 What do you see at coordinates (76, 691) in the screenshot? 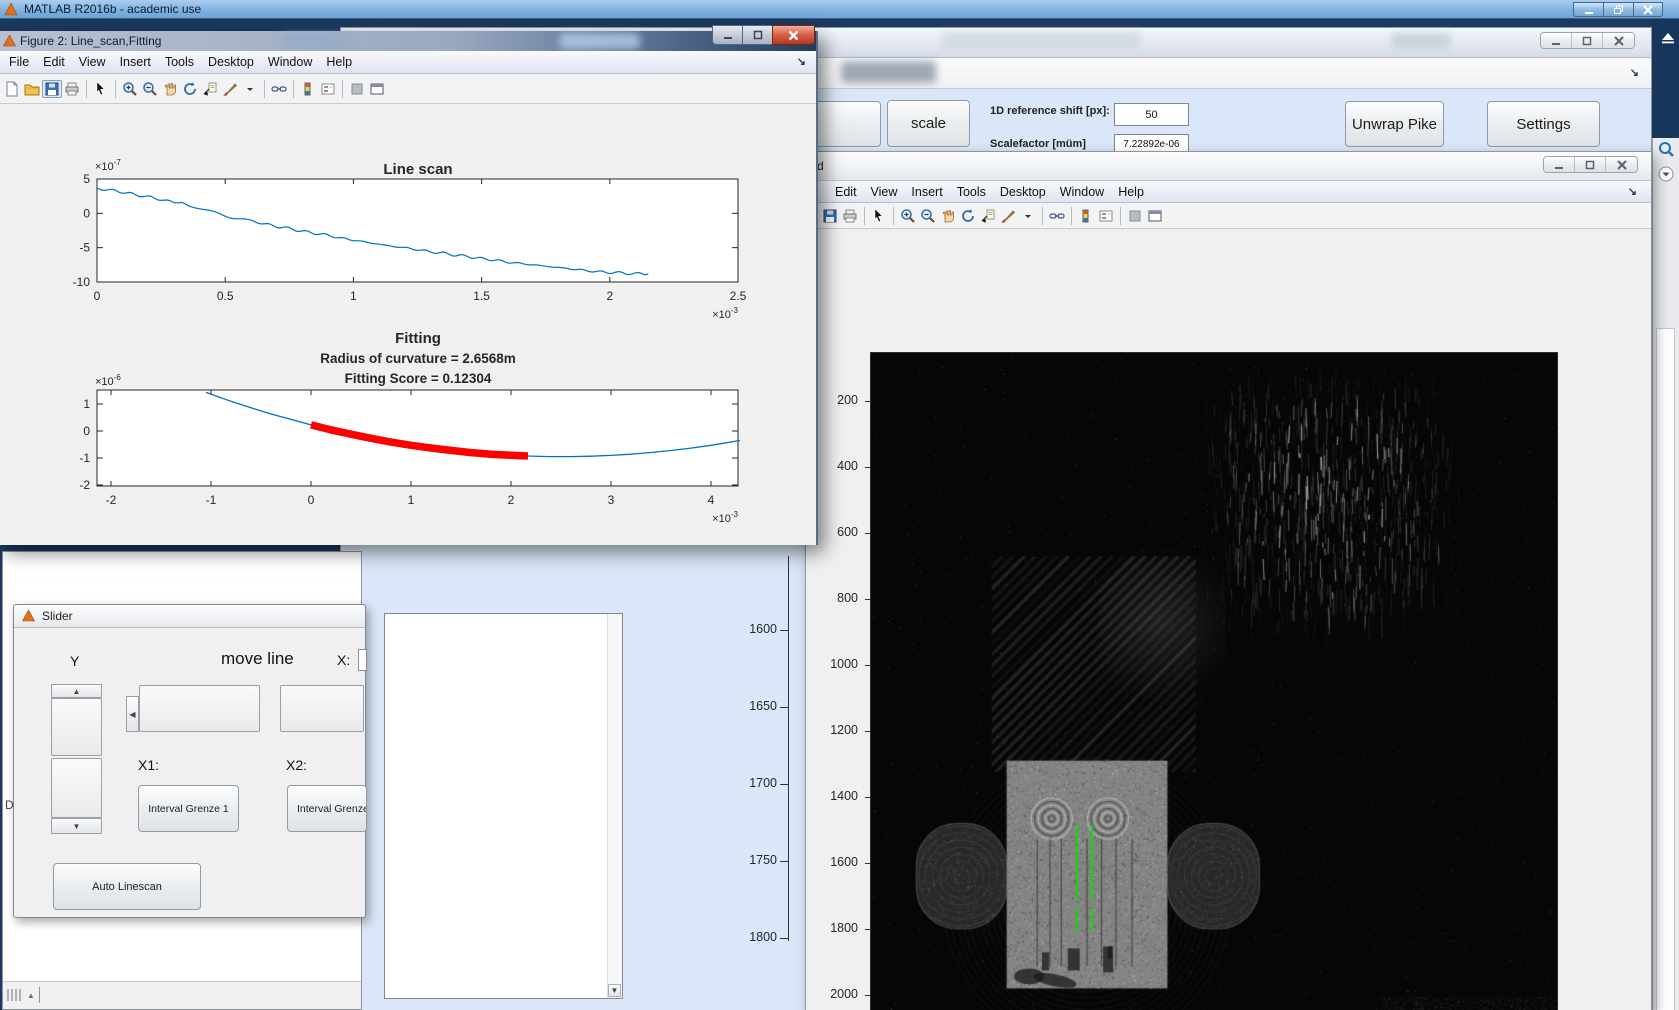
I see `slider-up-arrow: ▲` at bounding box center [76, 691].